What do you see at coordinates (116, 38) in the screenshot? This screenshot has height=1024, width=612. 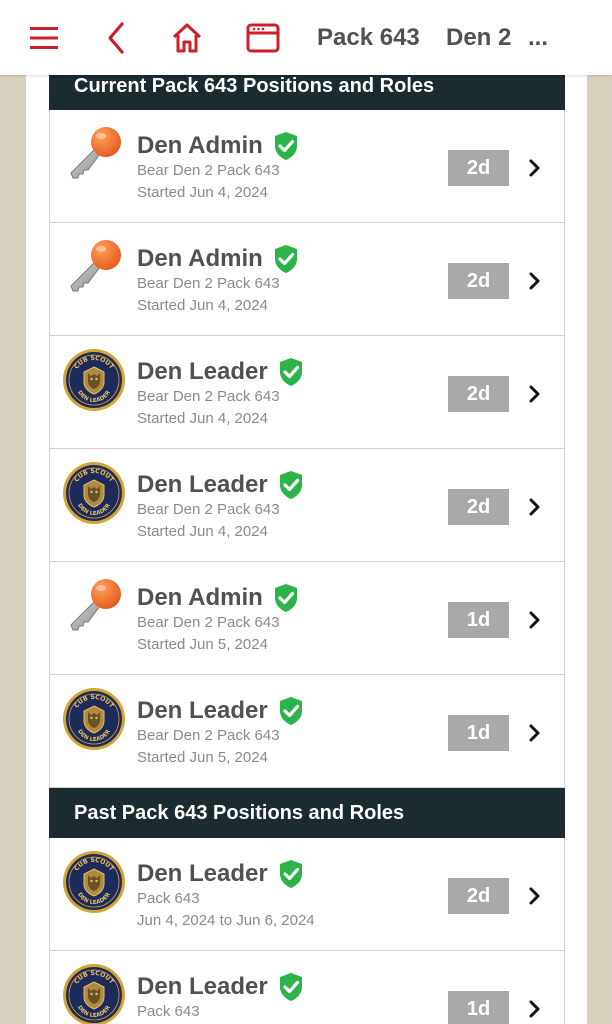 I see `back-icon` at bounding box center [116, 38].